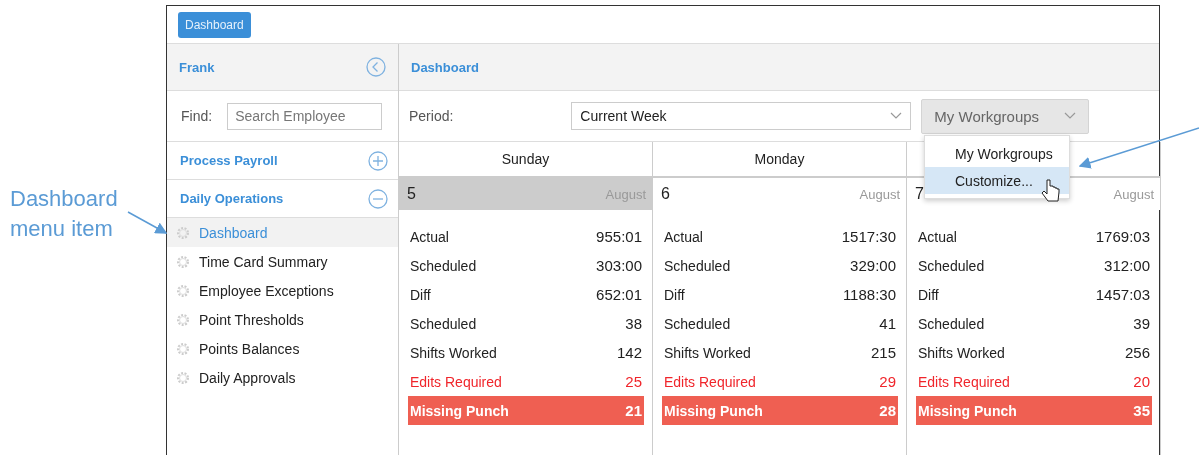 Image resolution: width=1199 pixels, height=455 pixels. I want to click on menu-item: Daily Approvals, so click(282, 377).